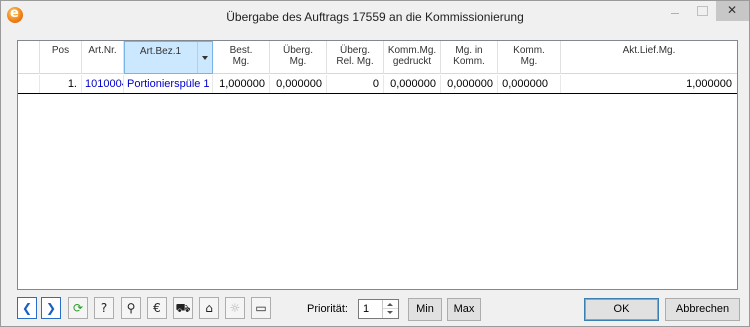 The height and width of the screenshot is (327, 750). I want to click on priority-label: Priorität:, so click(327, 309).